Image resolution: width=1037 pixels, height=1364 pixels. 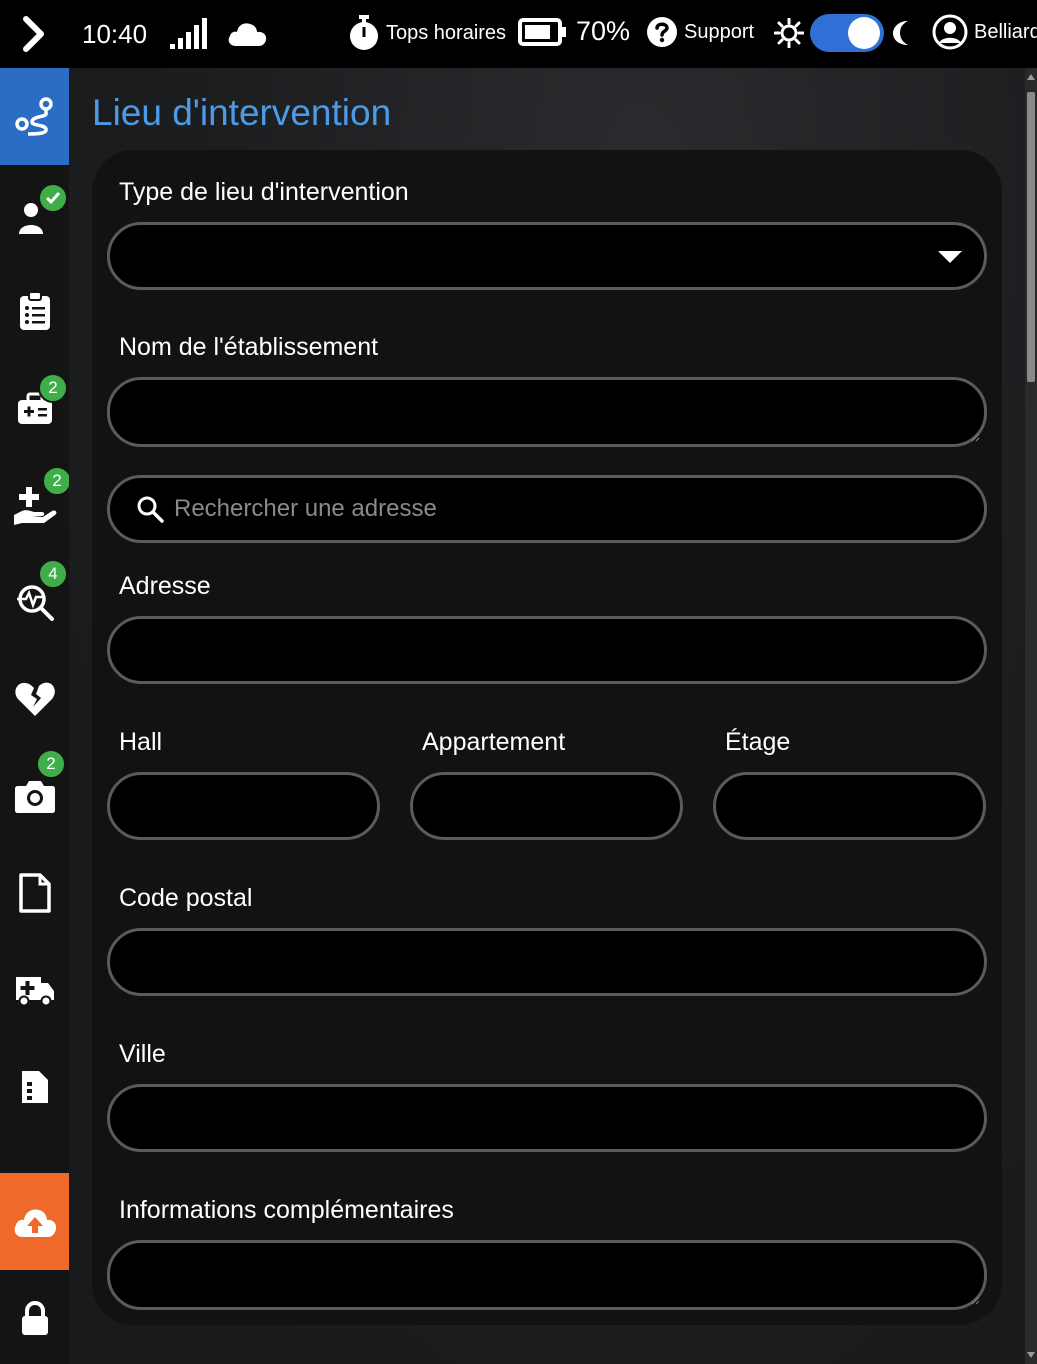 What do you see at coordinates (165, 586) in the screenshot?
I see `adresse-label: Adresse` at bounding box center [165, 586].